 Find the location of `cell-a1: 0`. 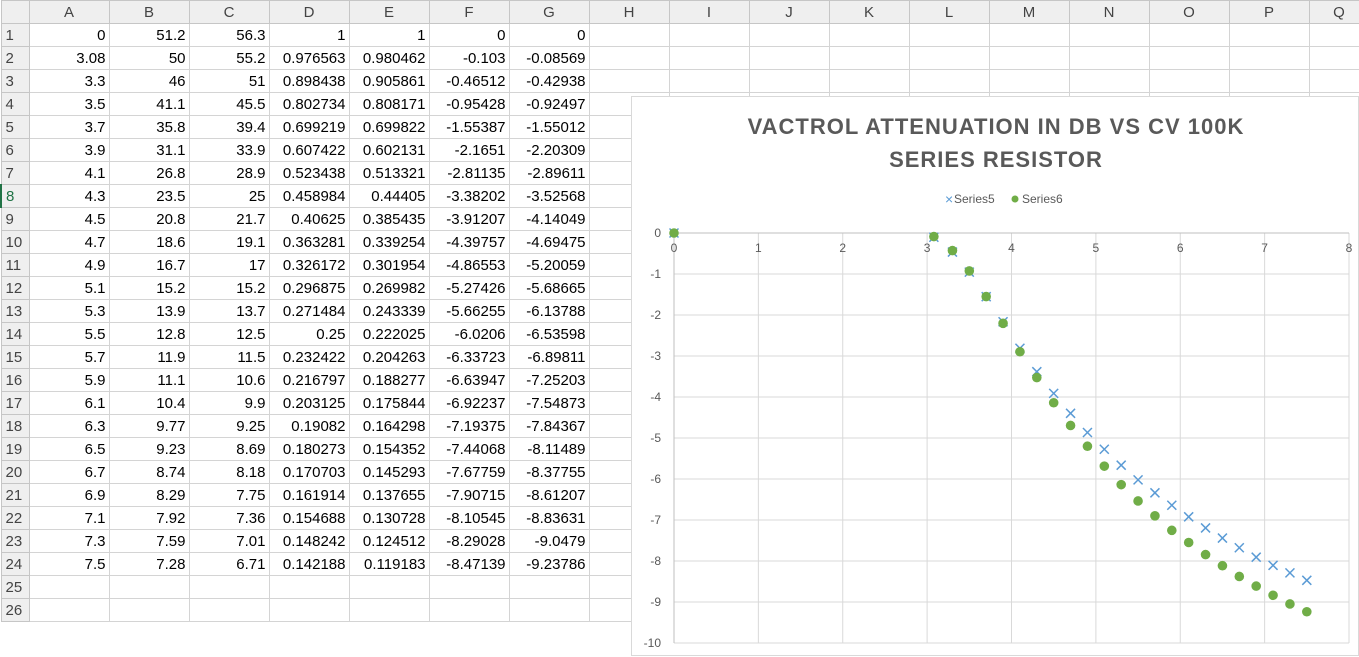

cell-a1: 0 is located at coordinates (69, 35).